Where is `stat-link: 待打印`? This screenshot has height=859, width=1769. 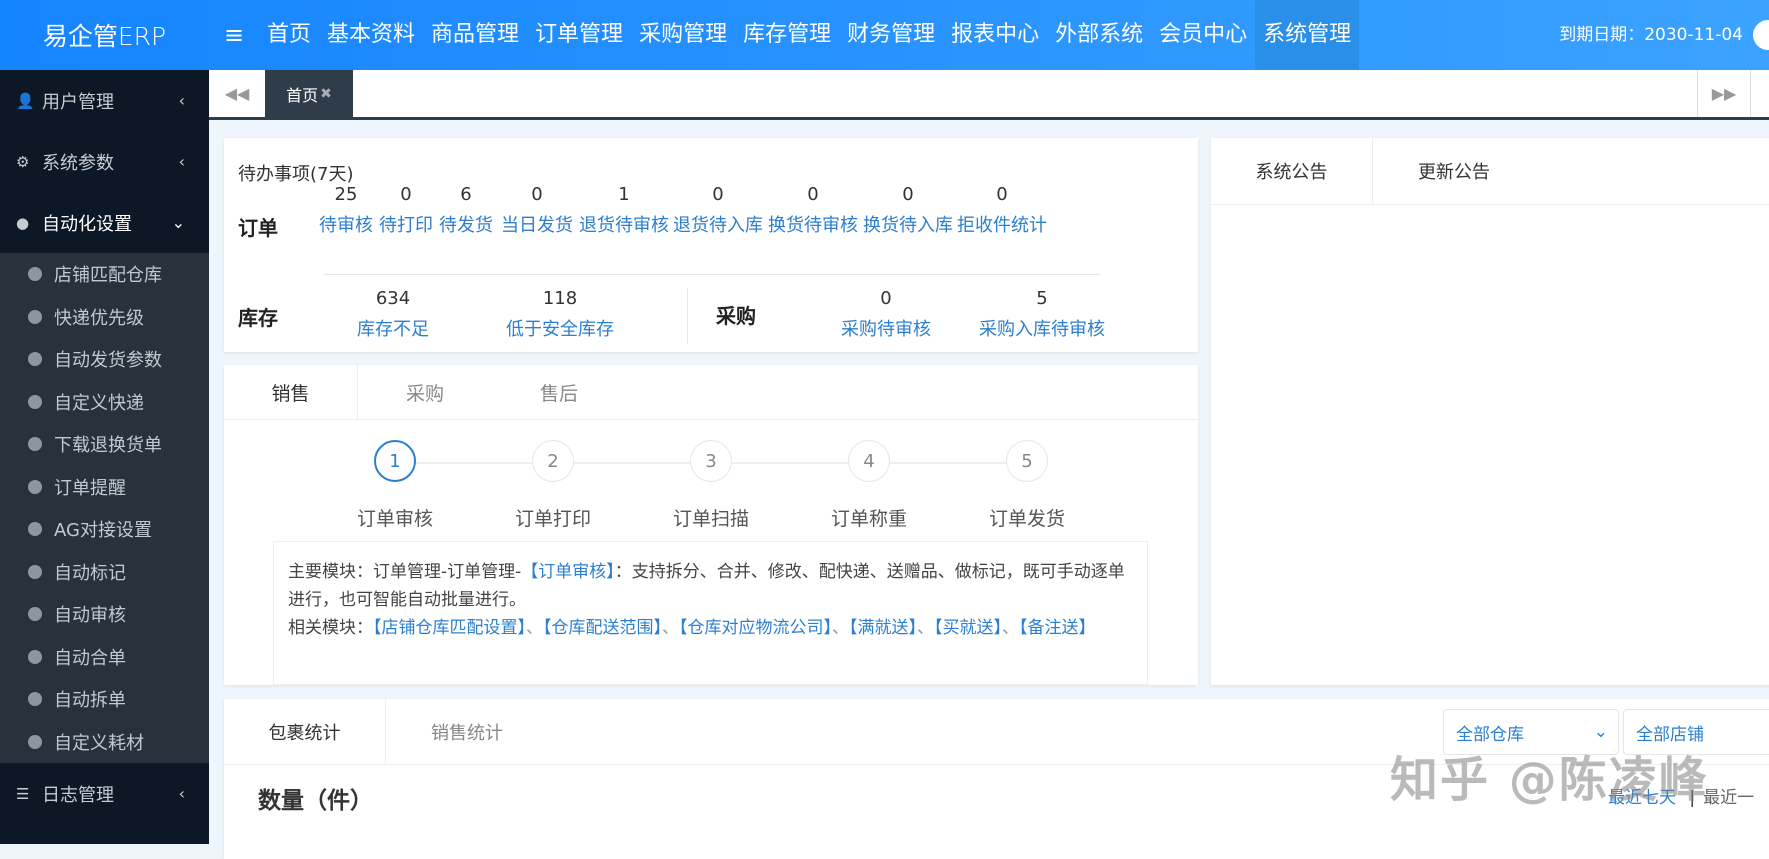 stat-link: 待打印 is located at coordinates (406, 224).